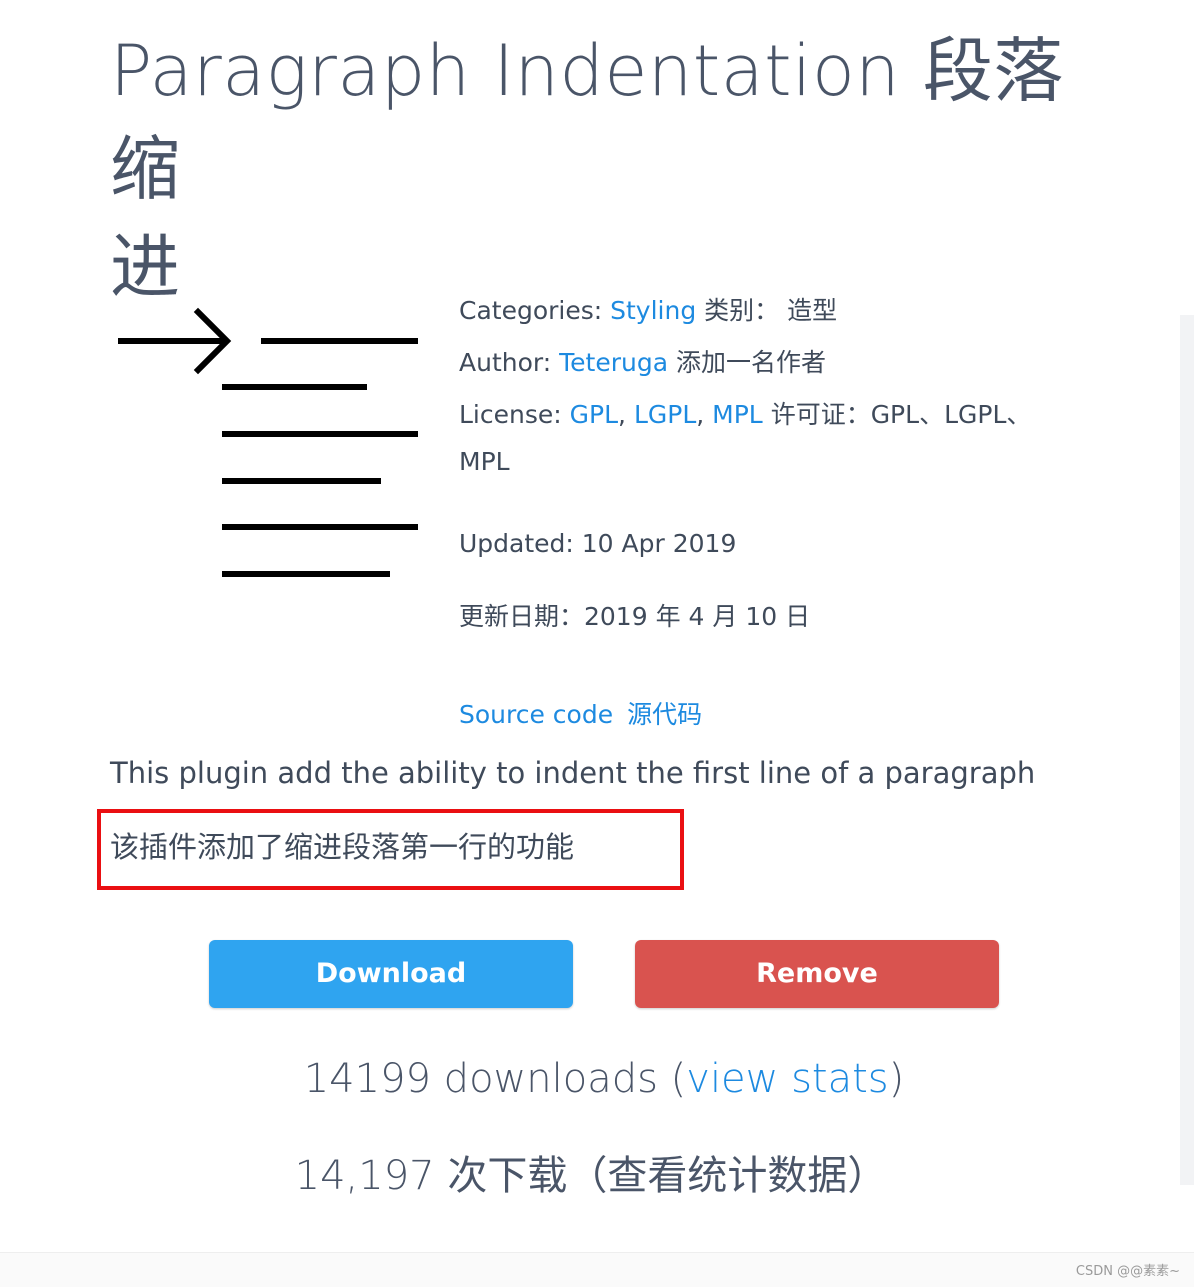 This screenshot has width=1194, height=1287. I want to click on categories-label: Categories:, so click(531, 310).